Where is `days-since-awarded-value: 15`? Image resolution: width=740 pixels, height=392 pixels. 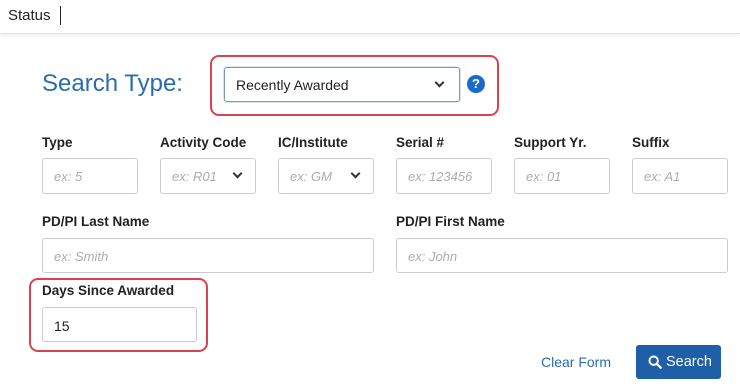
days-since-awarded-value: 15 is located at coordinates (62, 326).